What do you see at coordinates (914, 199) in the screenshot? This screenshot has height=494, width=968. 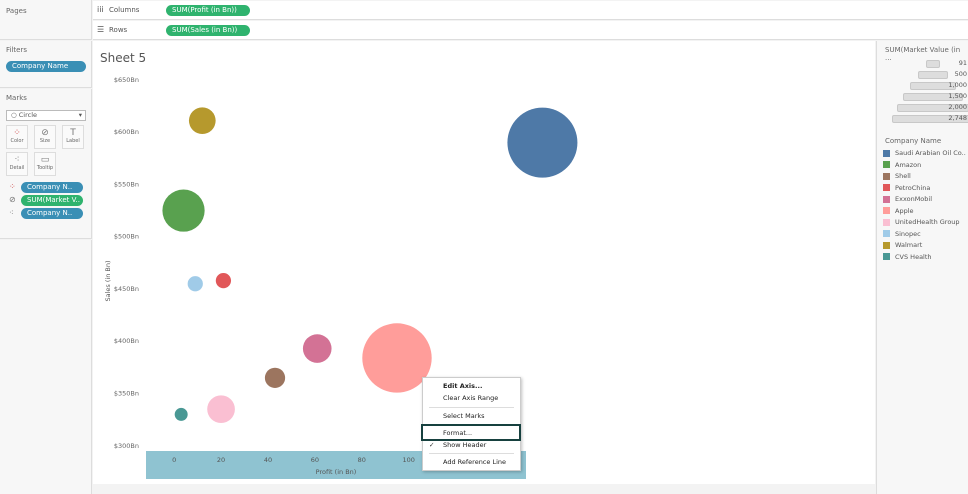 I see `color-legend-label: ExxonMobil` at bounding box center [914, 199].